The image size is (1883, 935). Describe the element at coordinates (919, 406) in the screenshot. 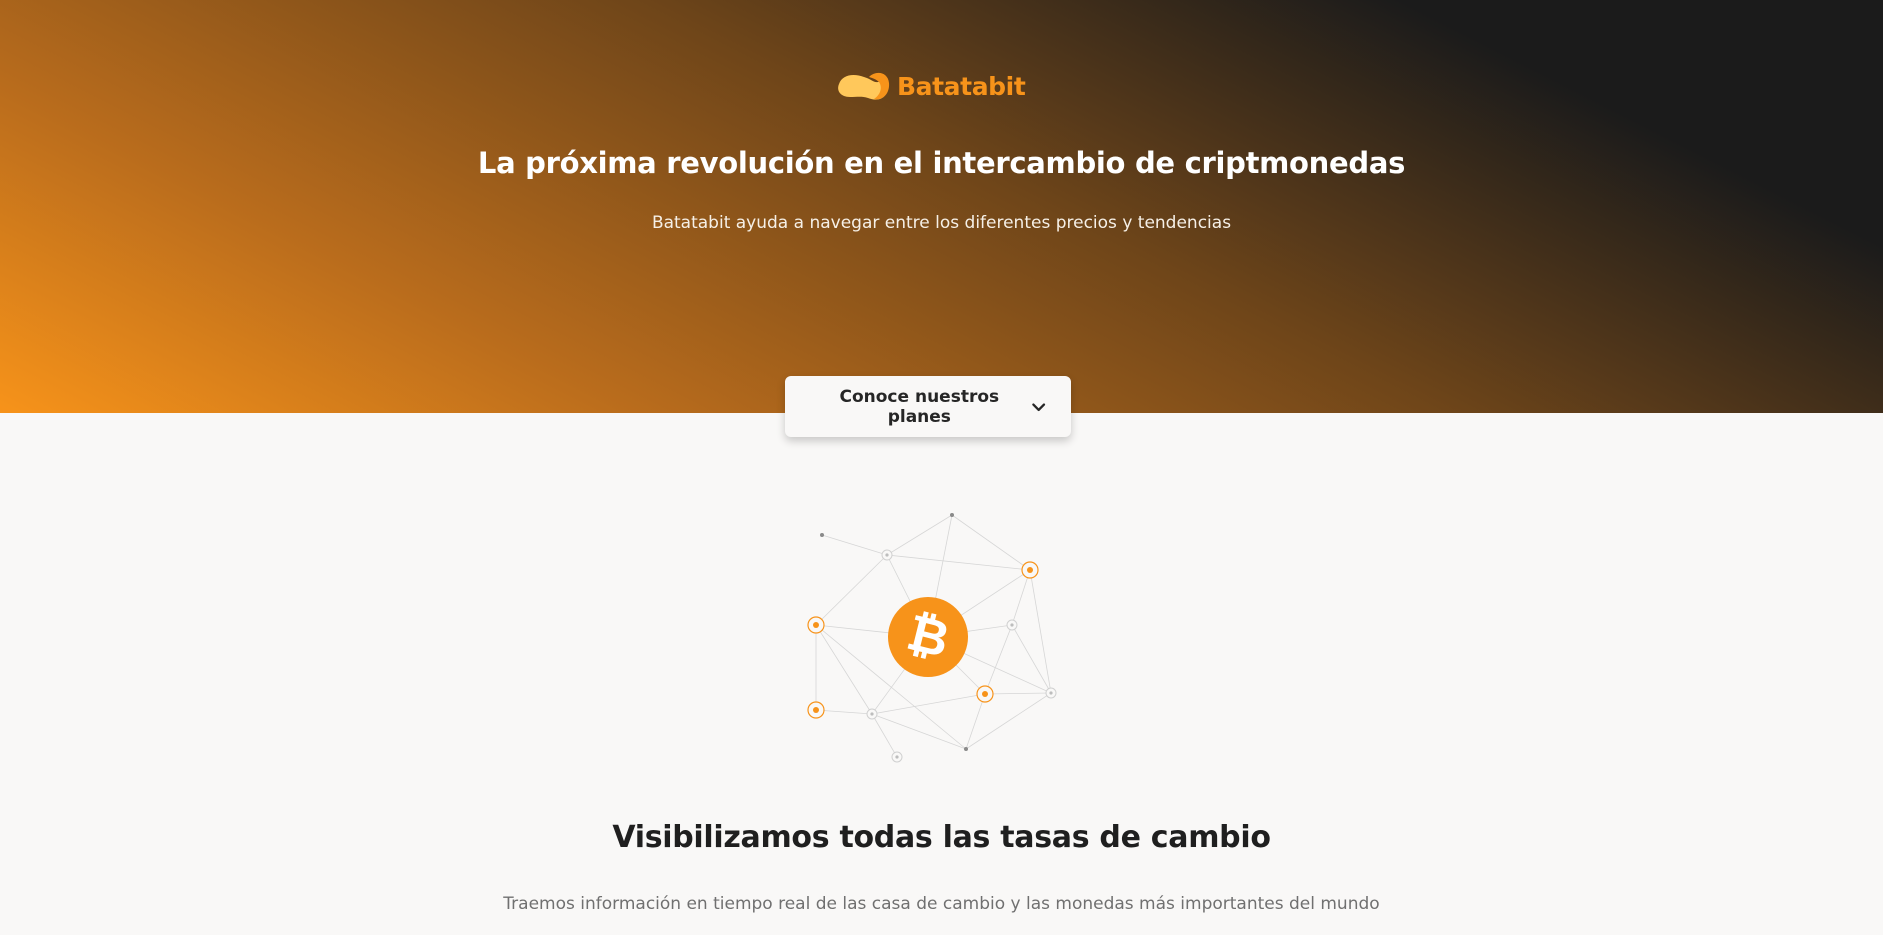

I see `plans-button-label: Conoce nuestros planes` at that location.